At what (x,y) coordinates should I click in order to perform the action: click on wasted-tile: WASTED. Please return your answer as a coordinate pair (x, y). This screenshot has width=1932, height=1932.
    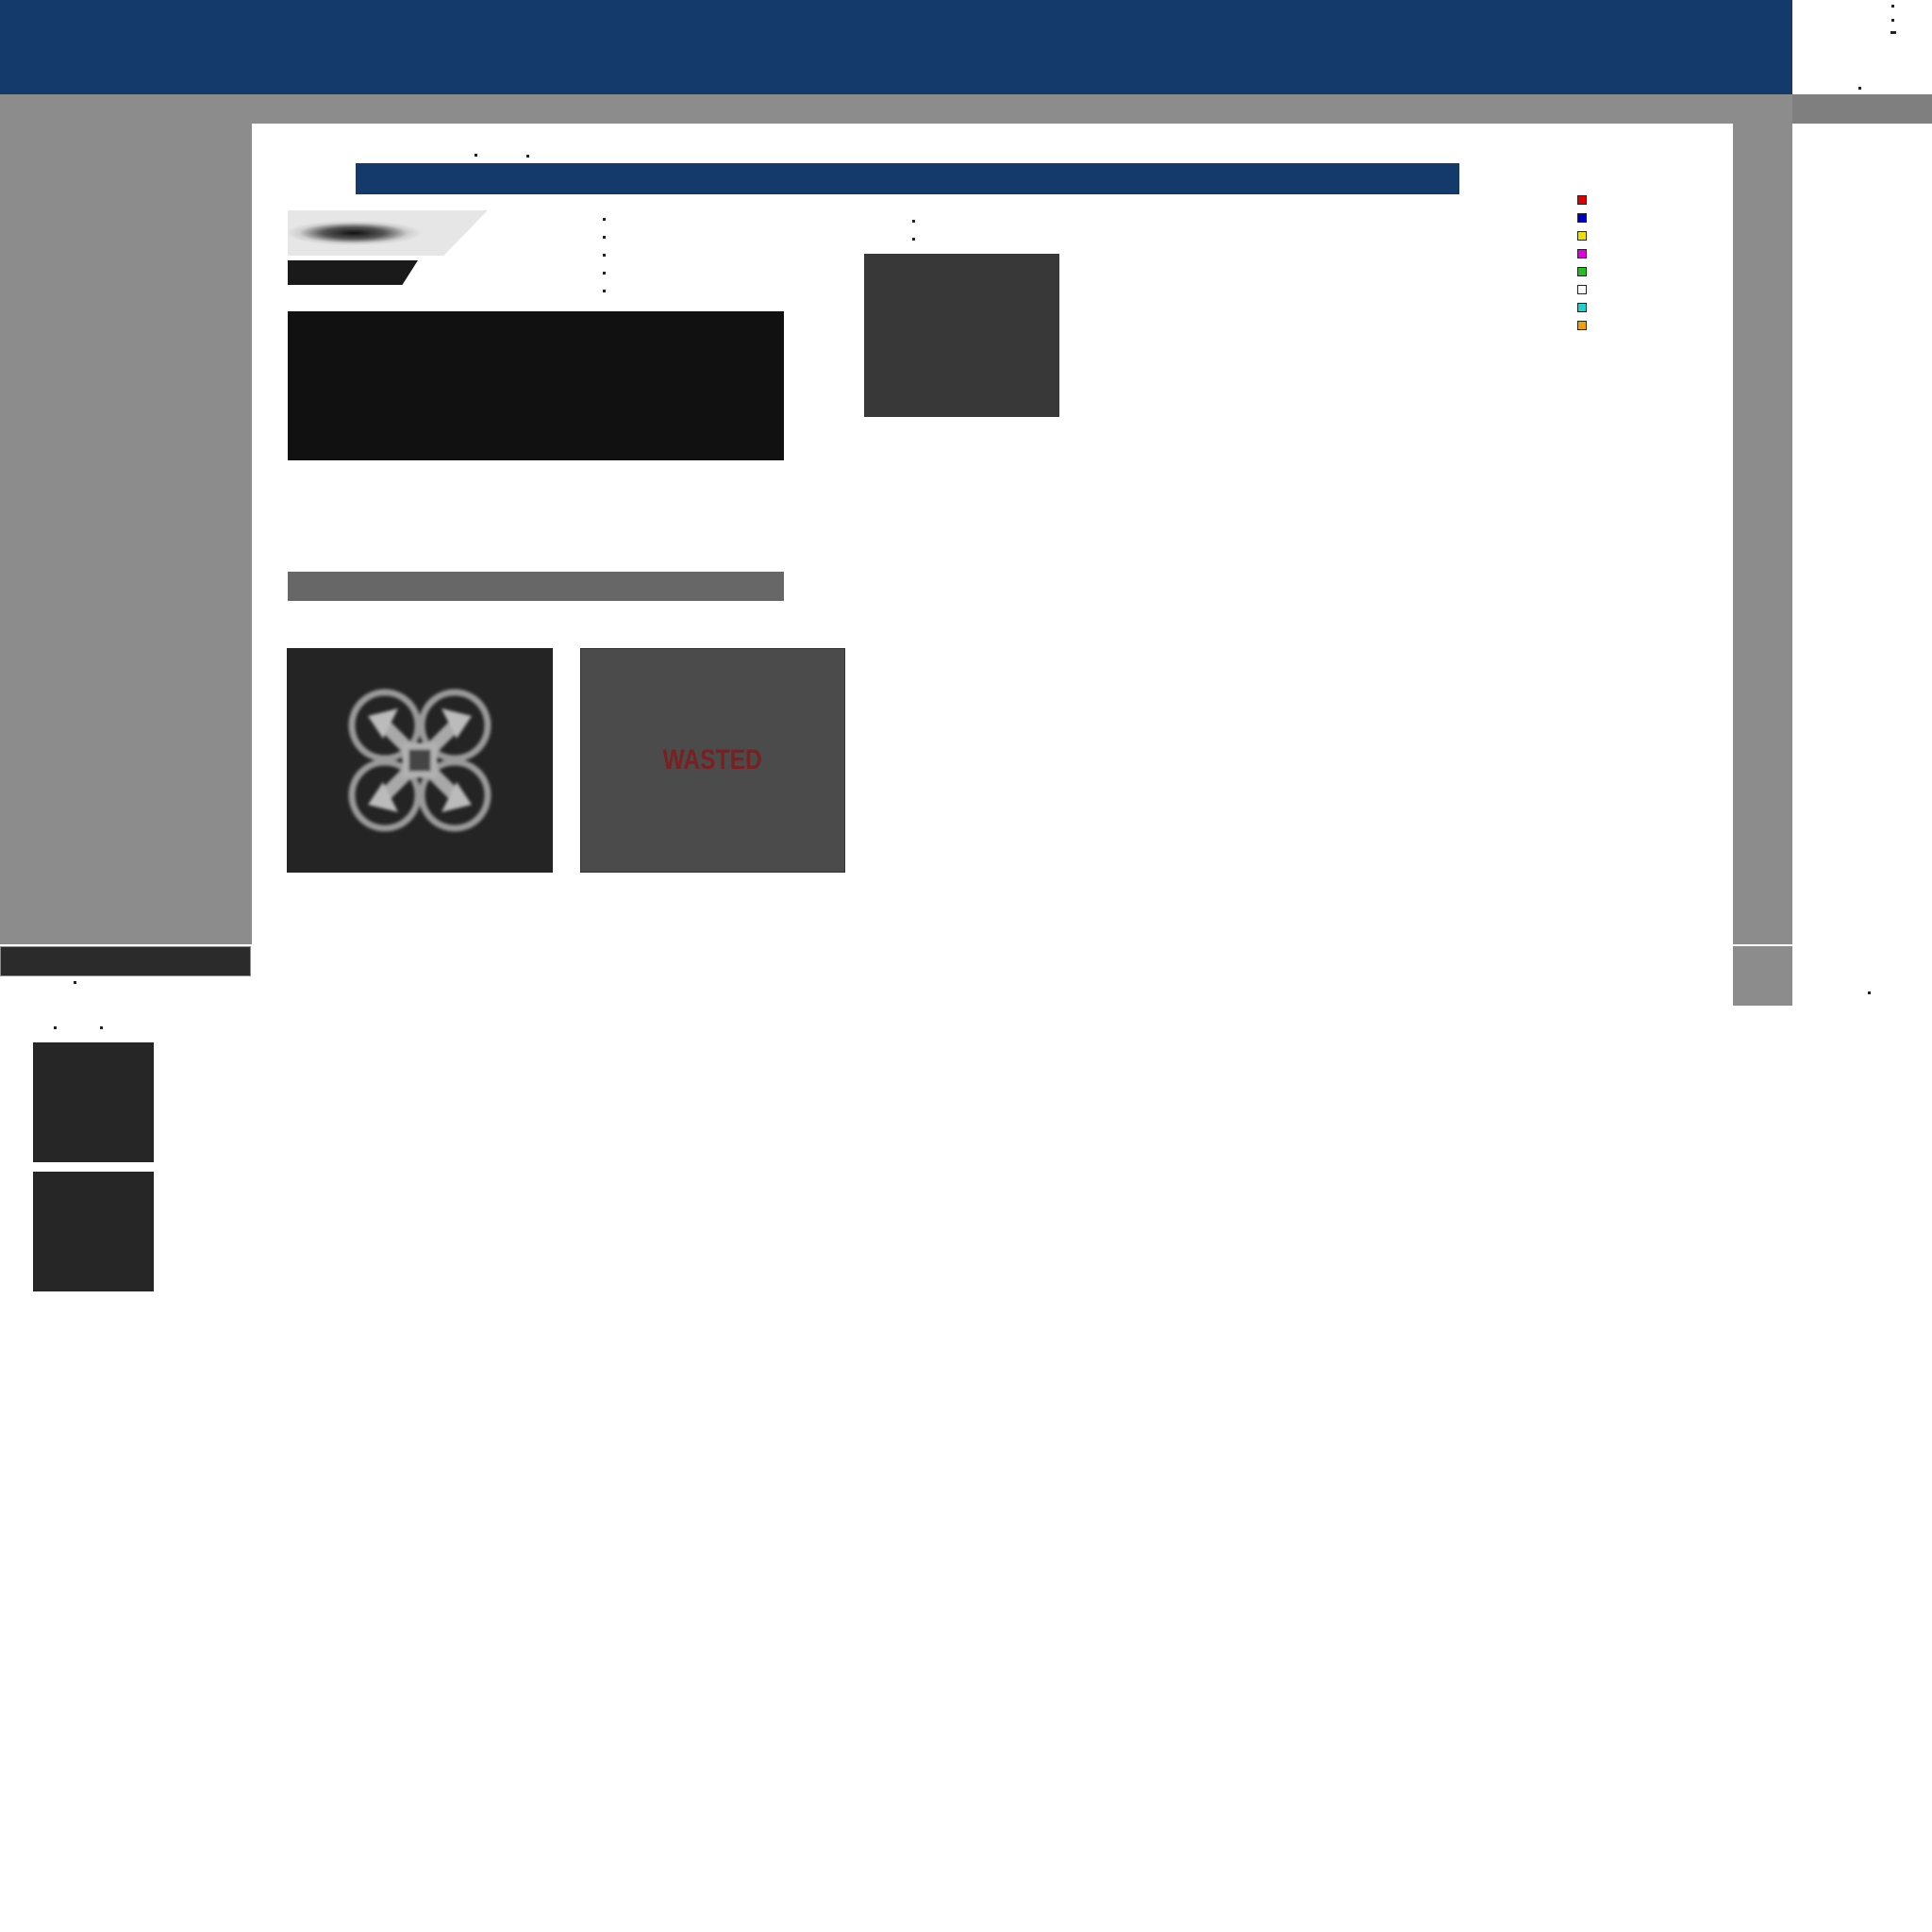
    Looking at the image, I should click on (713, 761).